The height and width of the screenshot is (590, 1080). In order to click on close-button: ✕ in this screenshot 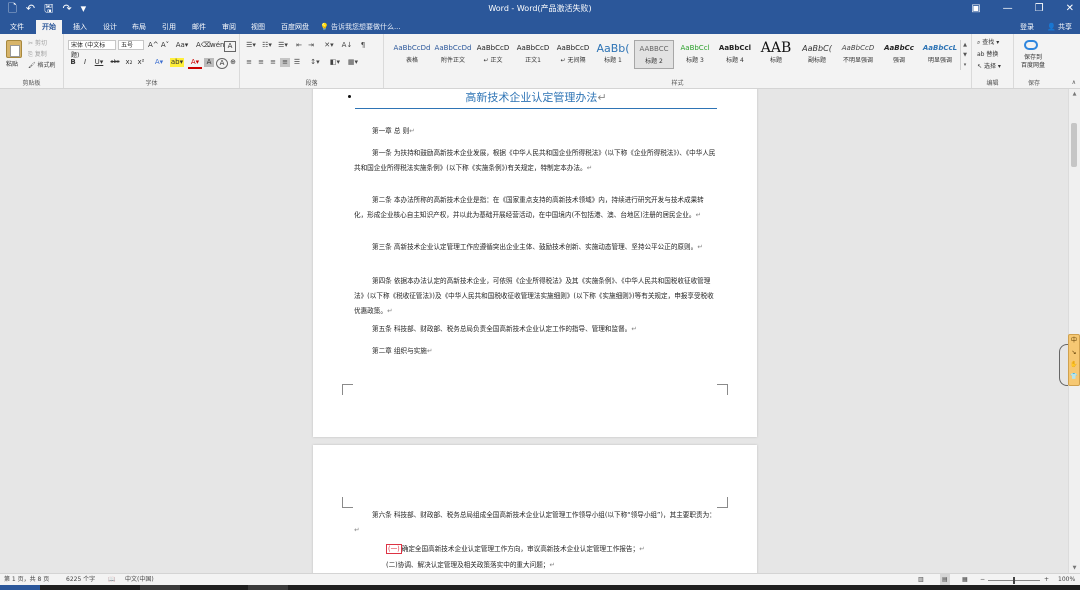, I will do `click(1070, 9)`.